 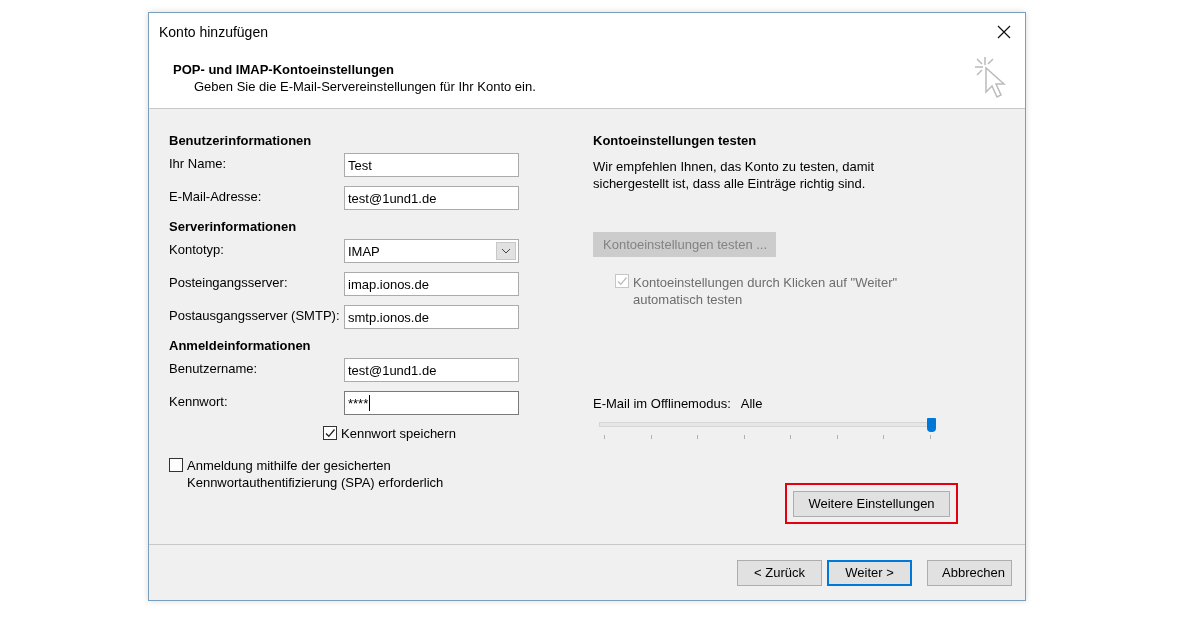 What do you see at coordinates (284, 69) in the screenshot?
I see `page-heading: POP- und IMAP-Kontoeinstellungen` at bounding box center [284, 69].